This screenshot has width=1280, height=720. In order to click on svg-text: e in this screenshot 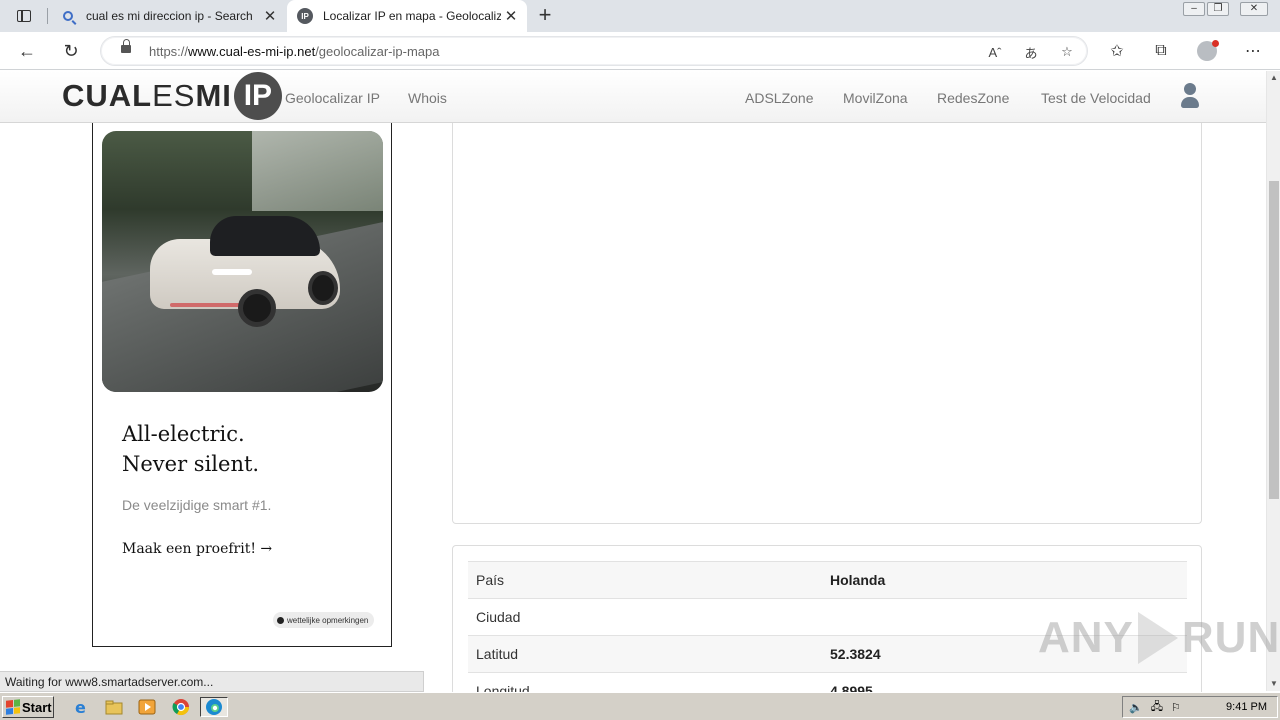, I will do `click(80, 707)`.